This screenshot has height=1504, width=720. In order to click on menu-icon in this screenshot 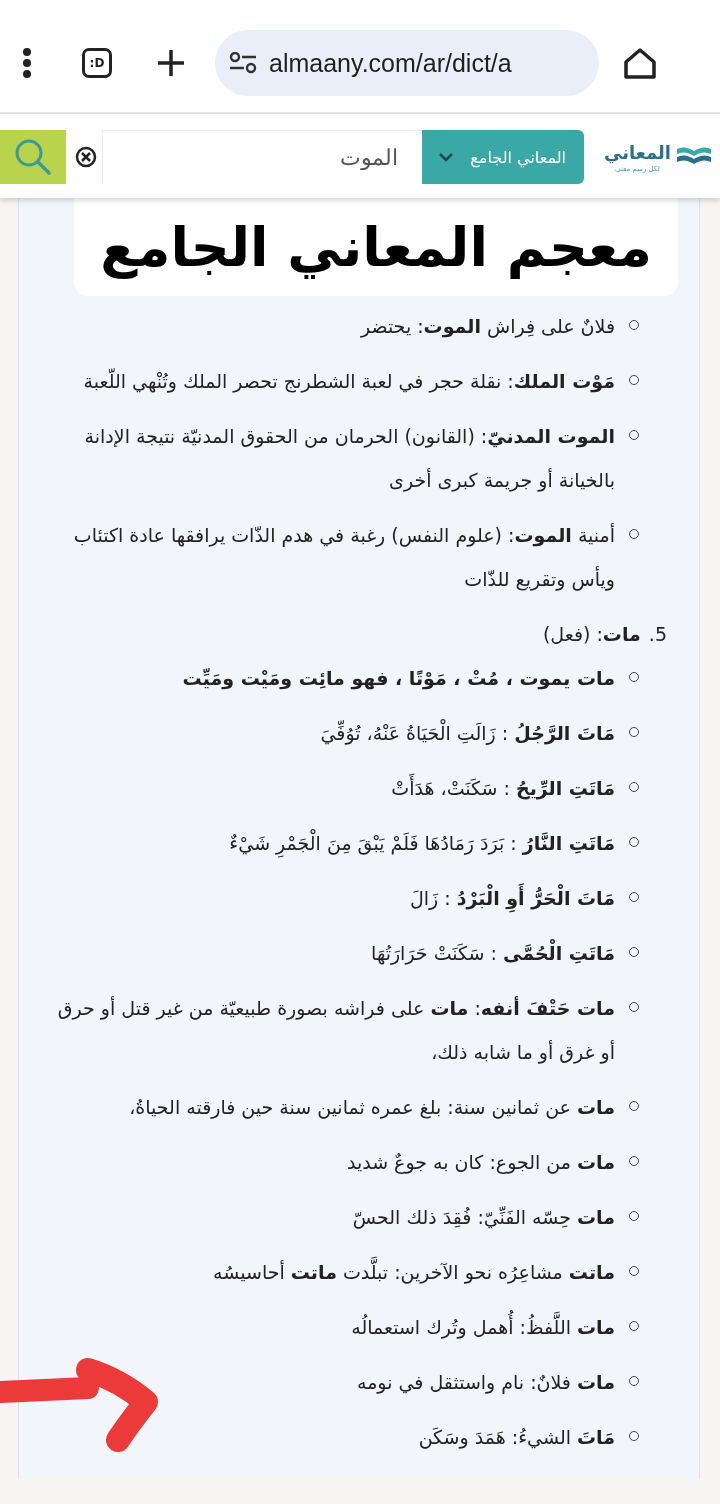, I will do `click(27, 63)`.